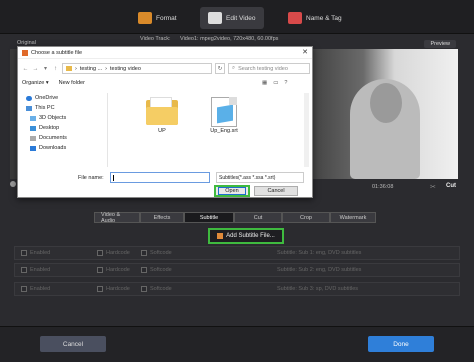  What do you see at coordinates (209, 217) in the screenshot?
I see `tab-subtitle: Subtitle` at bounding box center [209, 217].